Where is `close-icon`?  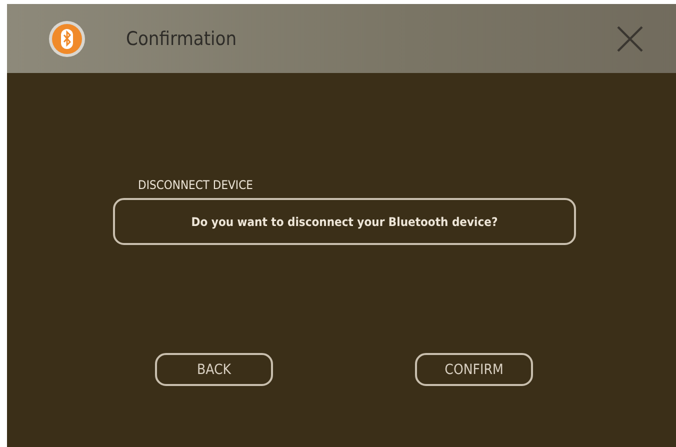 close-icon is located at coordinates (630, 39).